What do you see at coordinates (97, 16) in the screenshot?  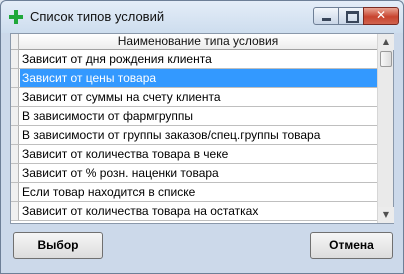 I see `window-title: Список типов условий` at bounding box center [97, 16].